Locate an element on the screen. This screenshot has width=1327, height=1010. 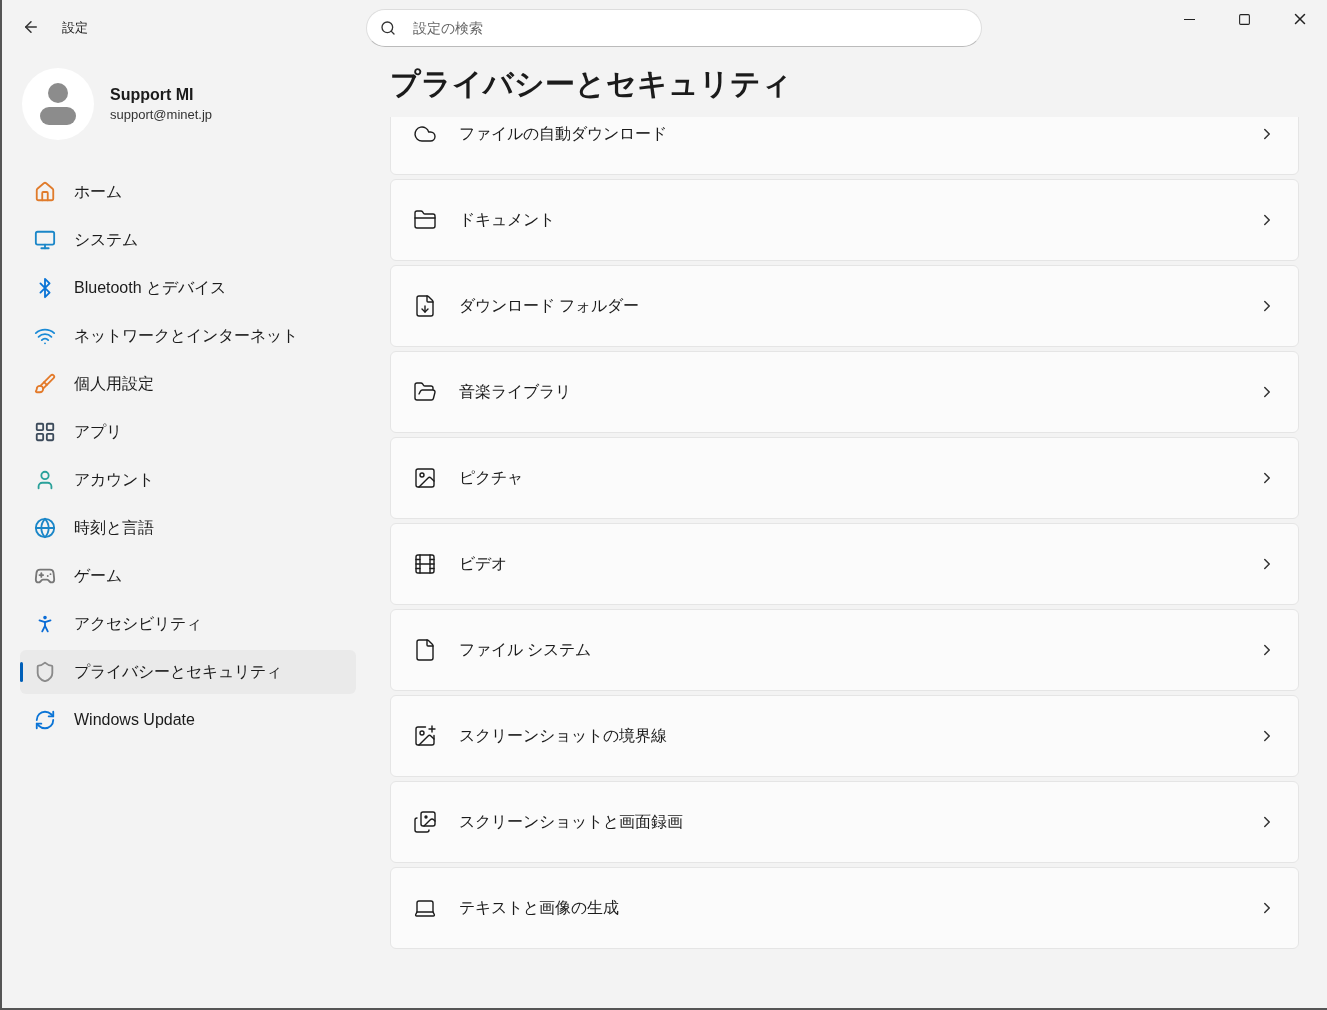
settings-row-label: ビデオ is located at coordinates (483, 563).